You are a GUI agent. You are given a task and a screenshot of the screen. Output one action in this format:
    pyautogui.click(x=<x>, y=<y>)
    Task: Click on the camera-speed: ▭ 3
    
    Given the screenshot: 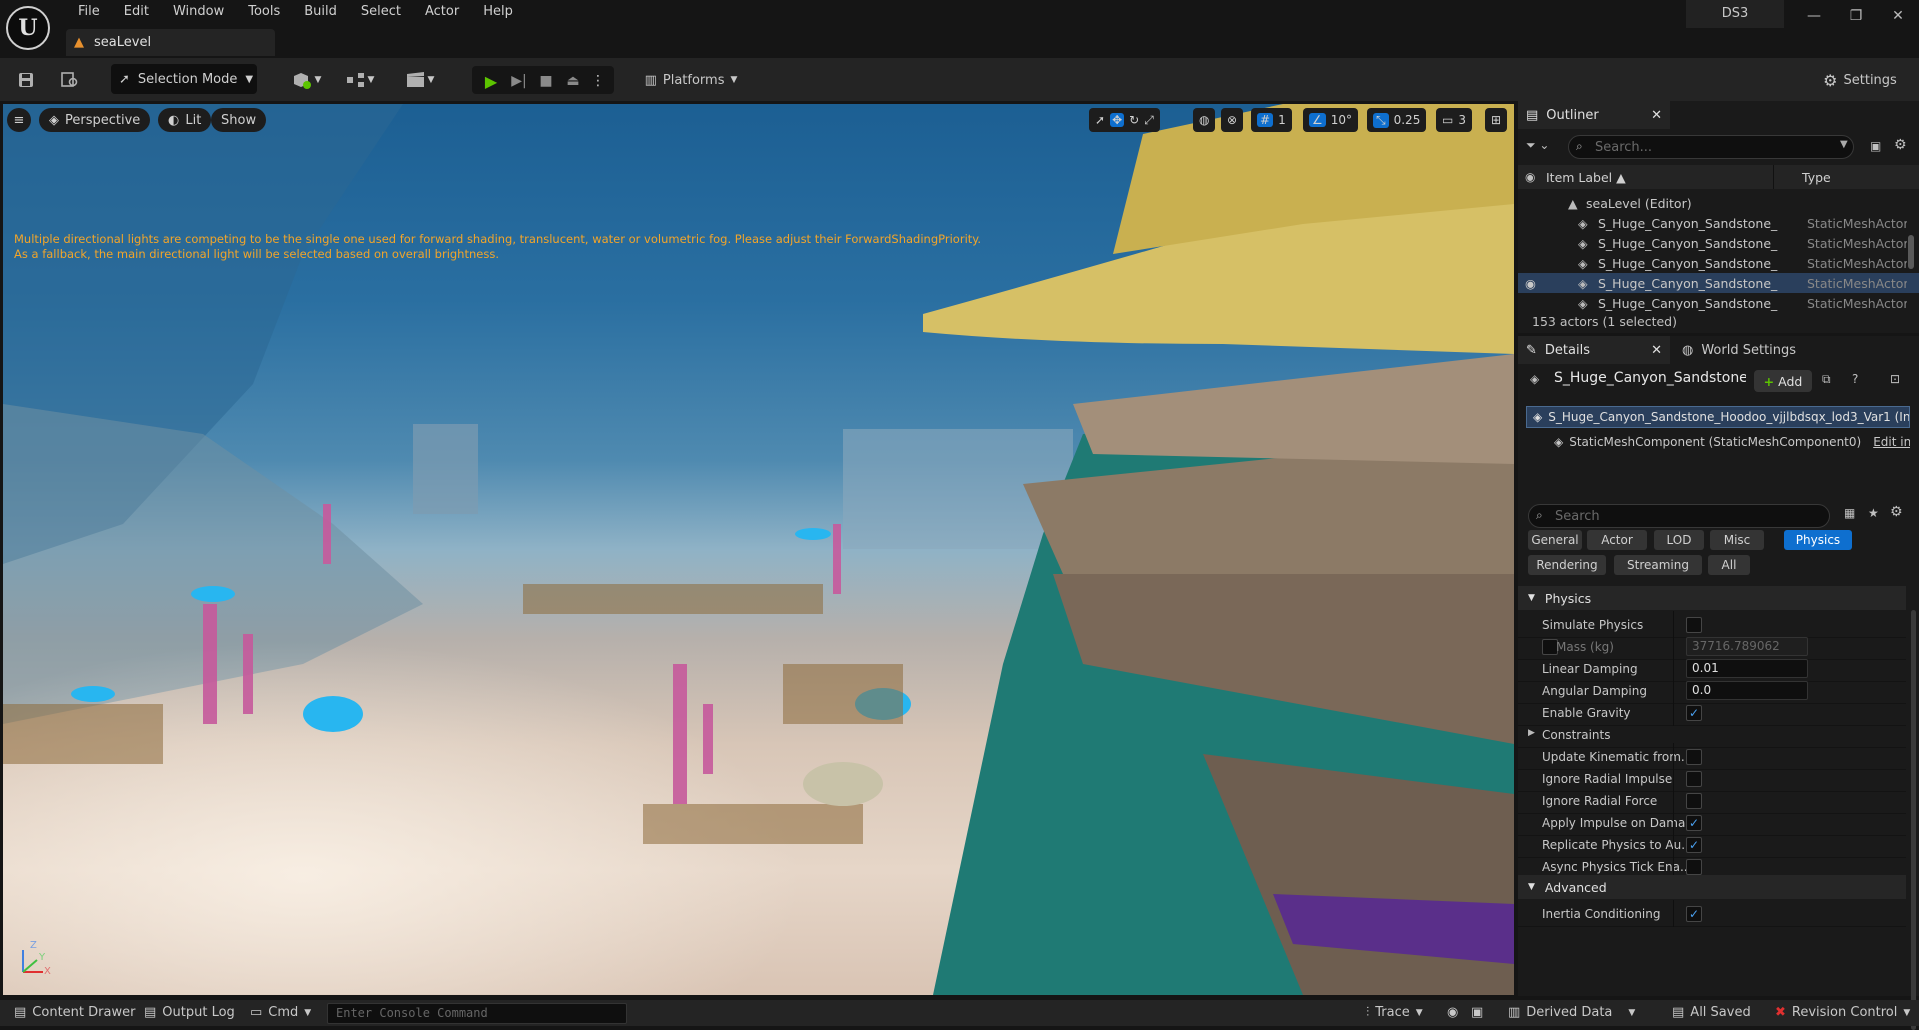 What is the action you would take?
    pyautogui.click(x=1454, y=120)
    